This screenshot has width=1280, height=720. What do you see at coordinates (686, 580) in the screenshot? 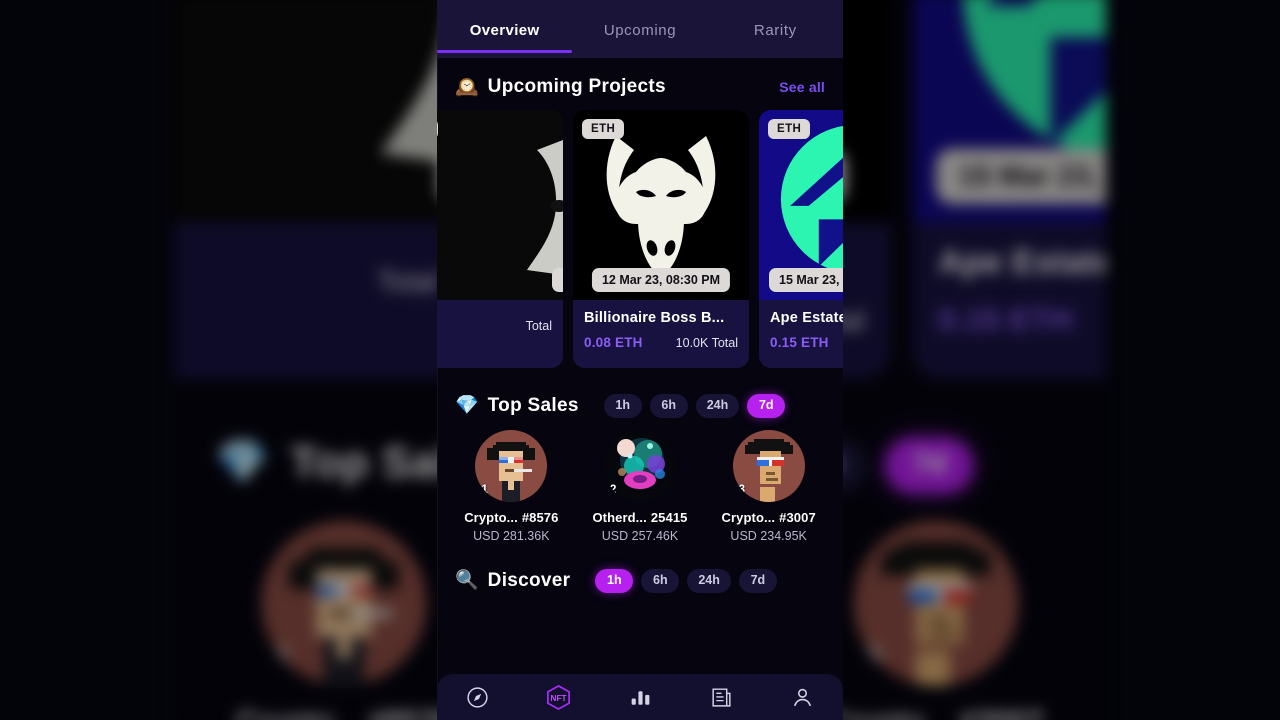
I see `discover-time-filters: 1h 6h 24h 7d` at bounding box center [686, 580].